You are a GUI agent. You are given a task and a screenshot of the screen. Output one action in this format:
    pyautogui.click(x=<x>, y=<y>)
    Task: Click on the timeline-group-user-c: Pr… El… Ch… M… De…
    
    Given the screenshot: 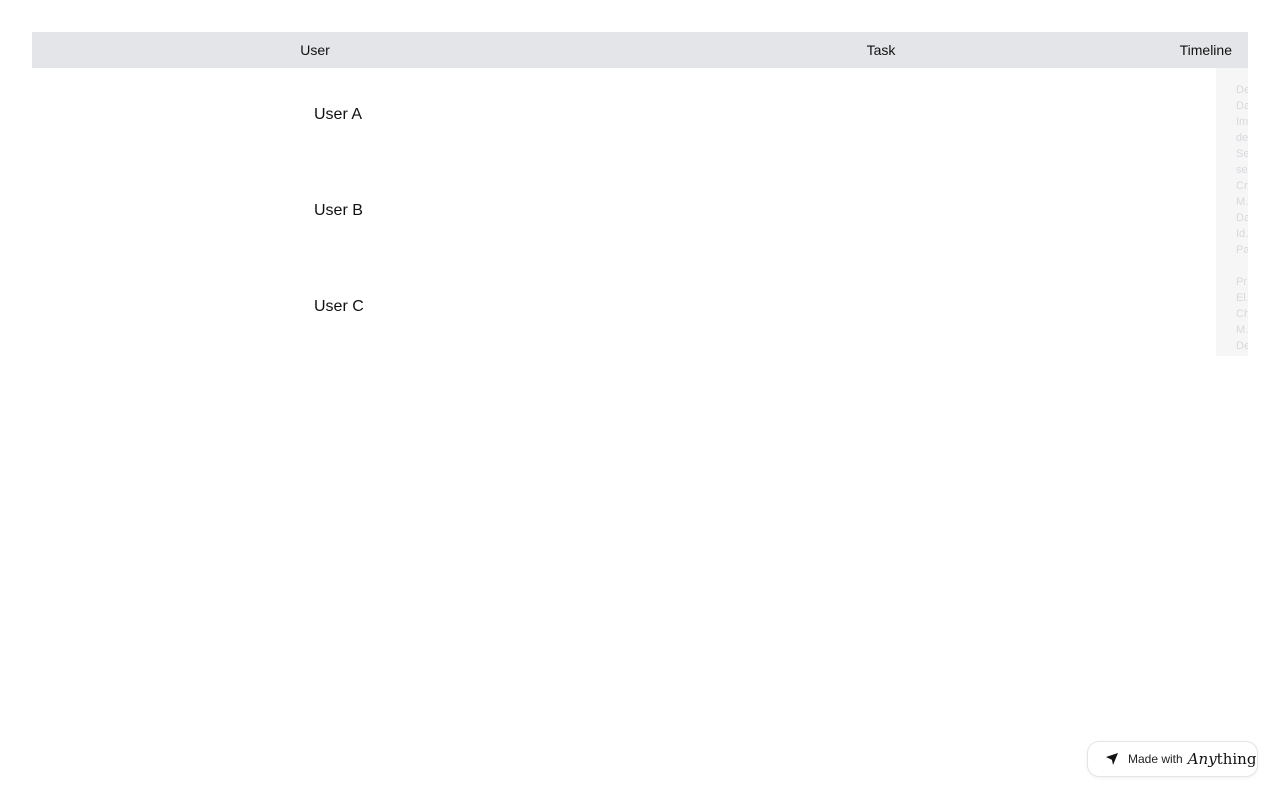 What is the action you would take?
    pyautogui.click(x=1242, y=316)
    